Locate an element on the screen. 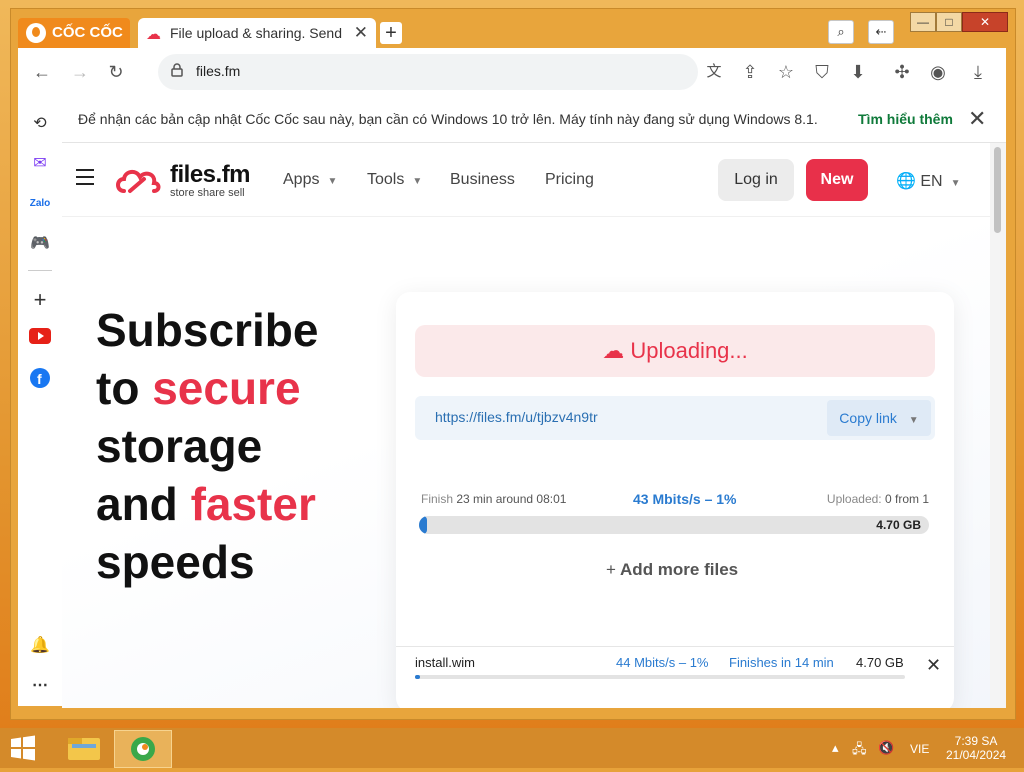 Image resolution: width=1024 pixels, height=772 pixels. hamburger-menu-icon is located at coordinates (85, 177).